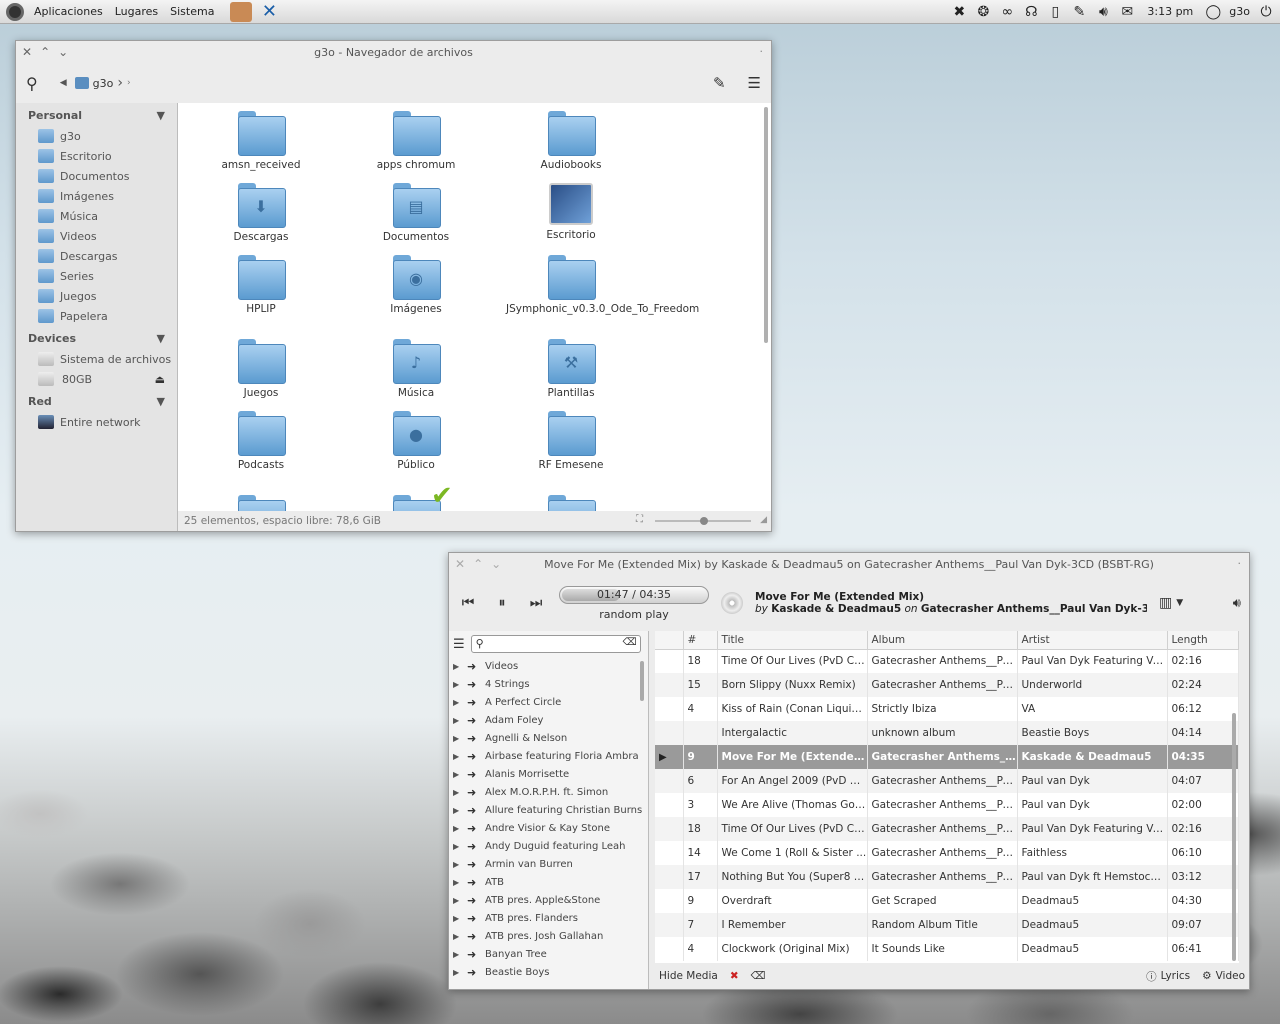 Image resolution: width=1280 pixels, height=1024 pixels. Describe the element at coordinates (261, 141) in the screenshot. I see `folder-item: amsn_received` at that location.